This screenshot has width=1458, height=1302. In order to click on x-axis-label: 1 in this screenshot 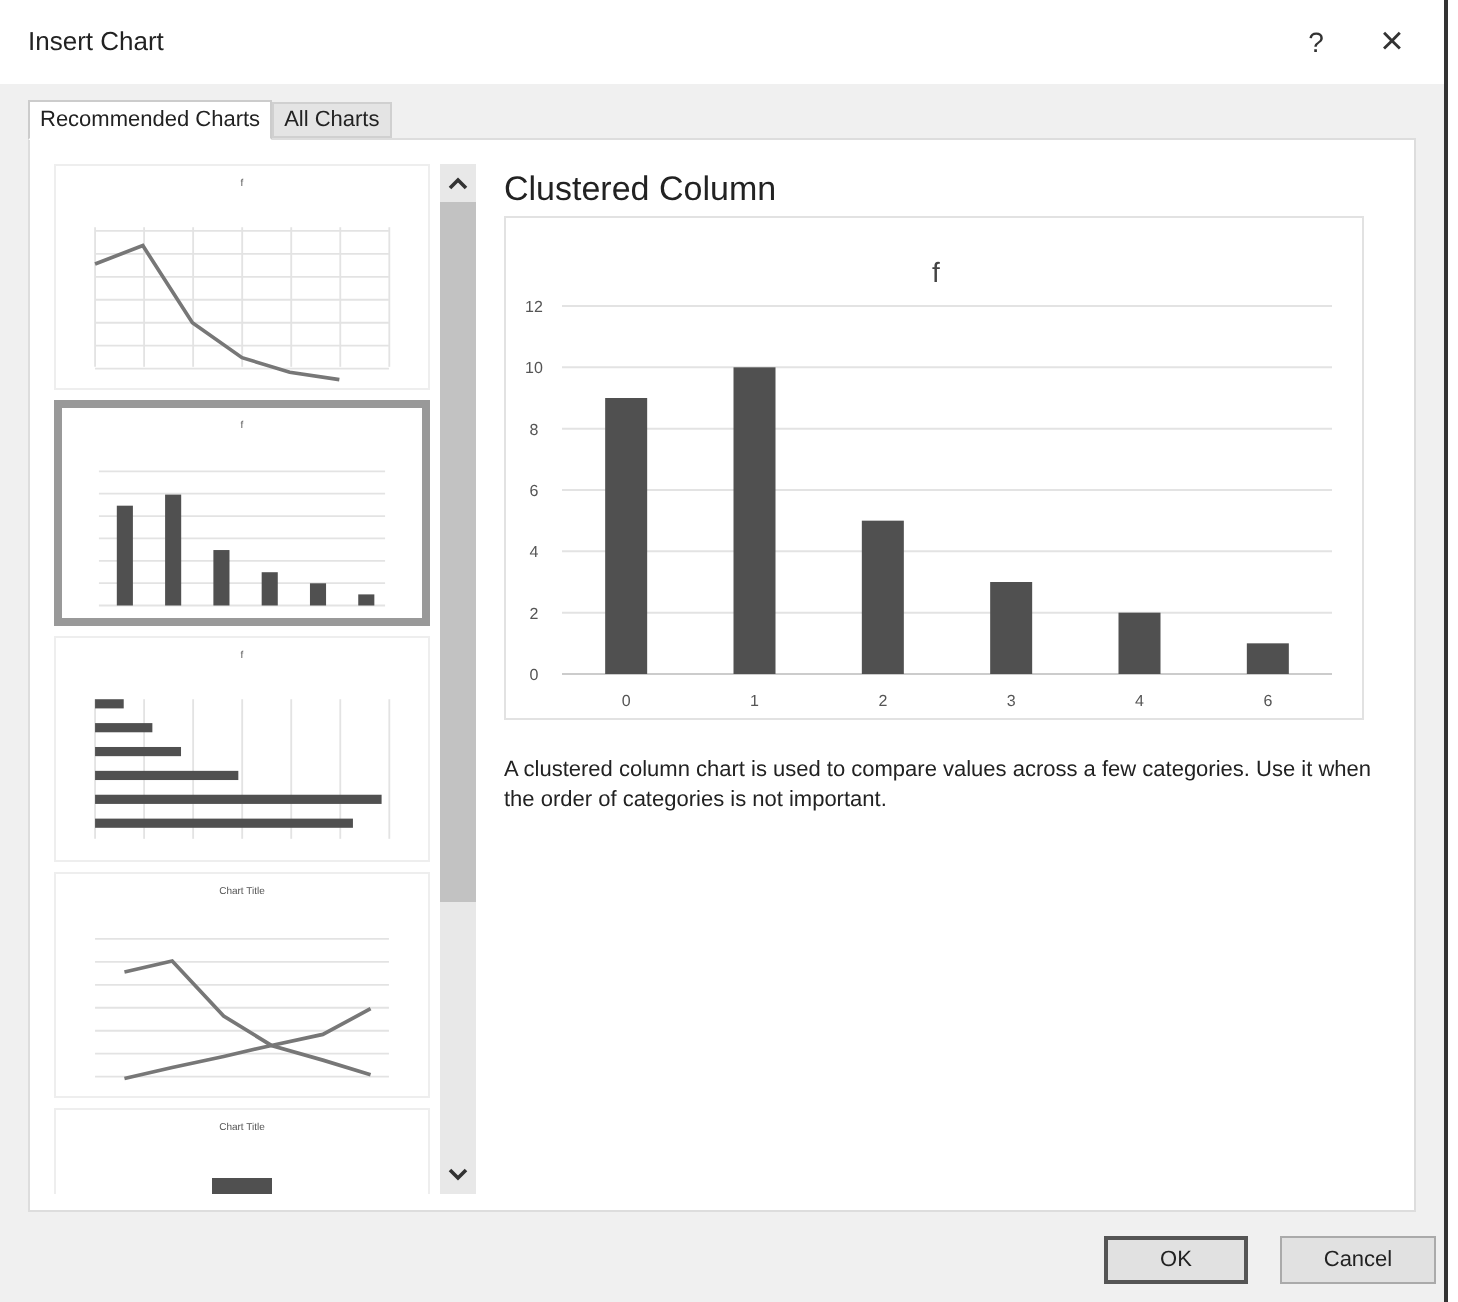, I will do `click(754, 701)`.